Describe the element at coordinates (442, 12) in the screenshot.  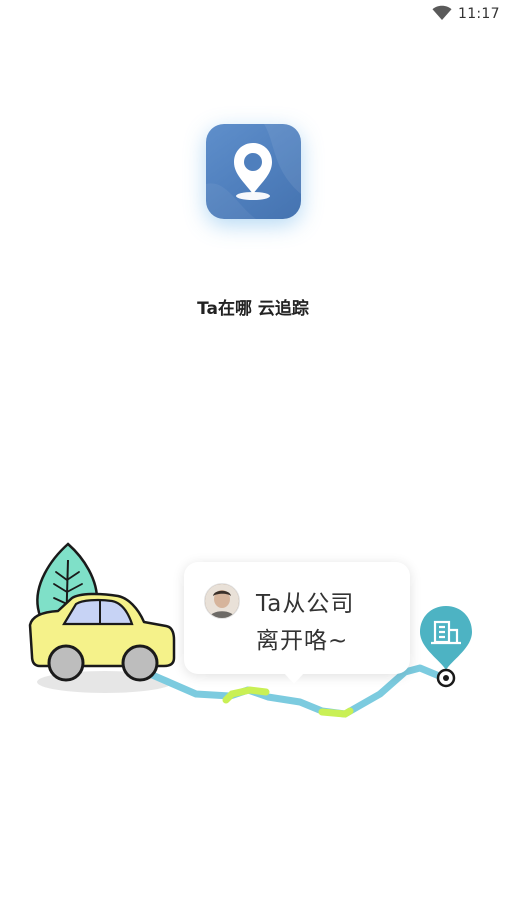
I see `wifi-icon` at that location.